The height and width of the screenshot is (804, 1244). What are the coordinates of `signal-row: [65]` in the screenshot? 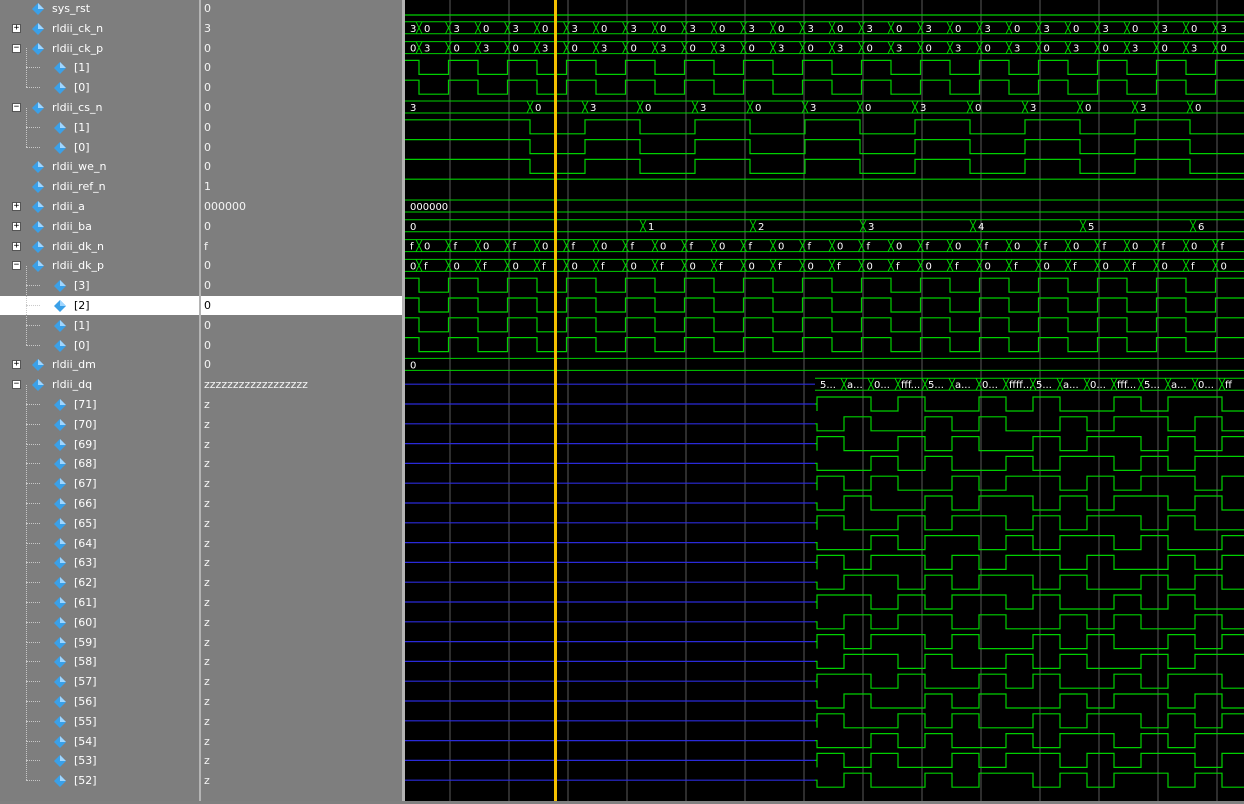 It's located at (99, 518).